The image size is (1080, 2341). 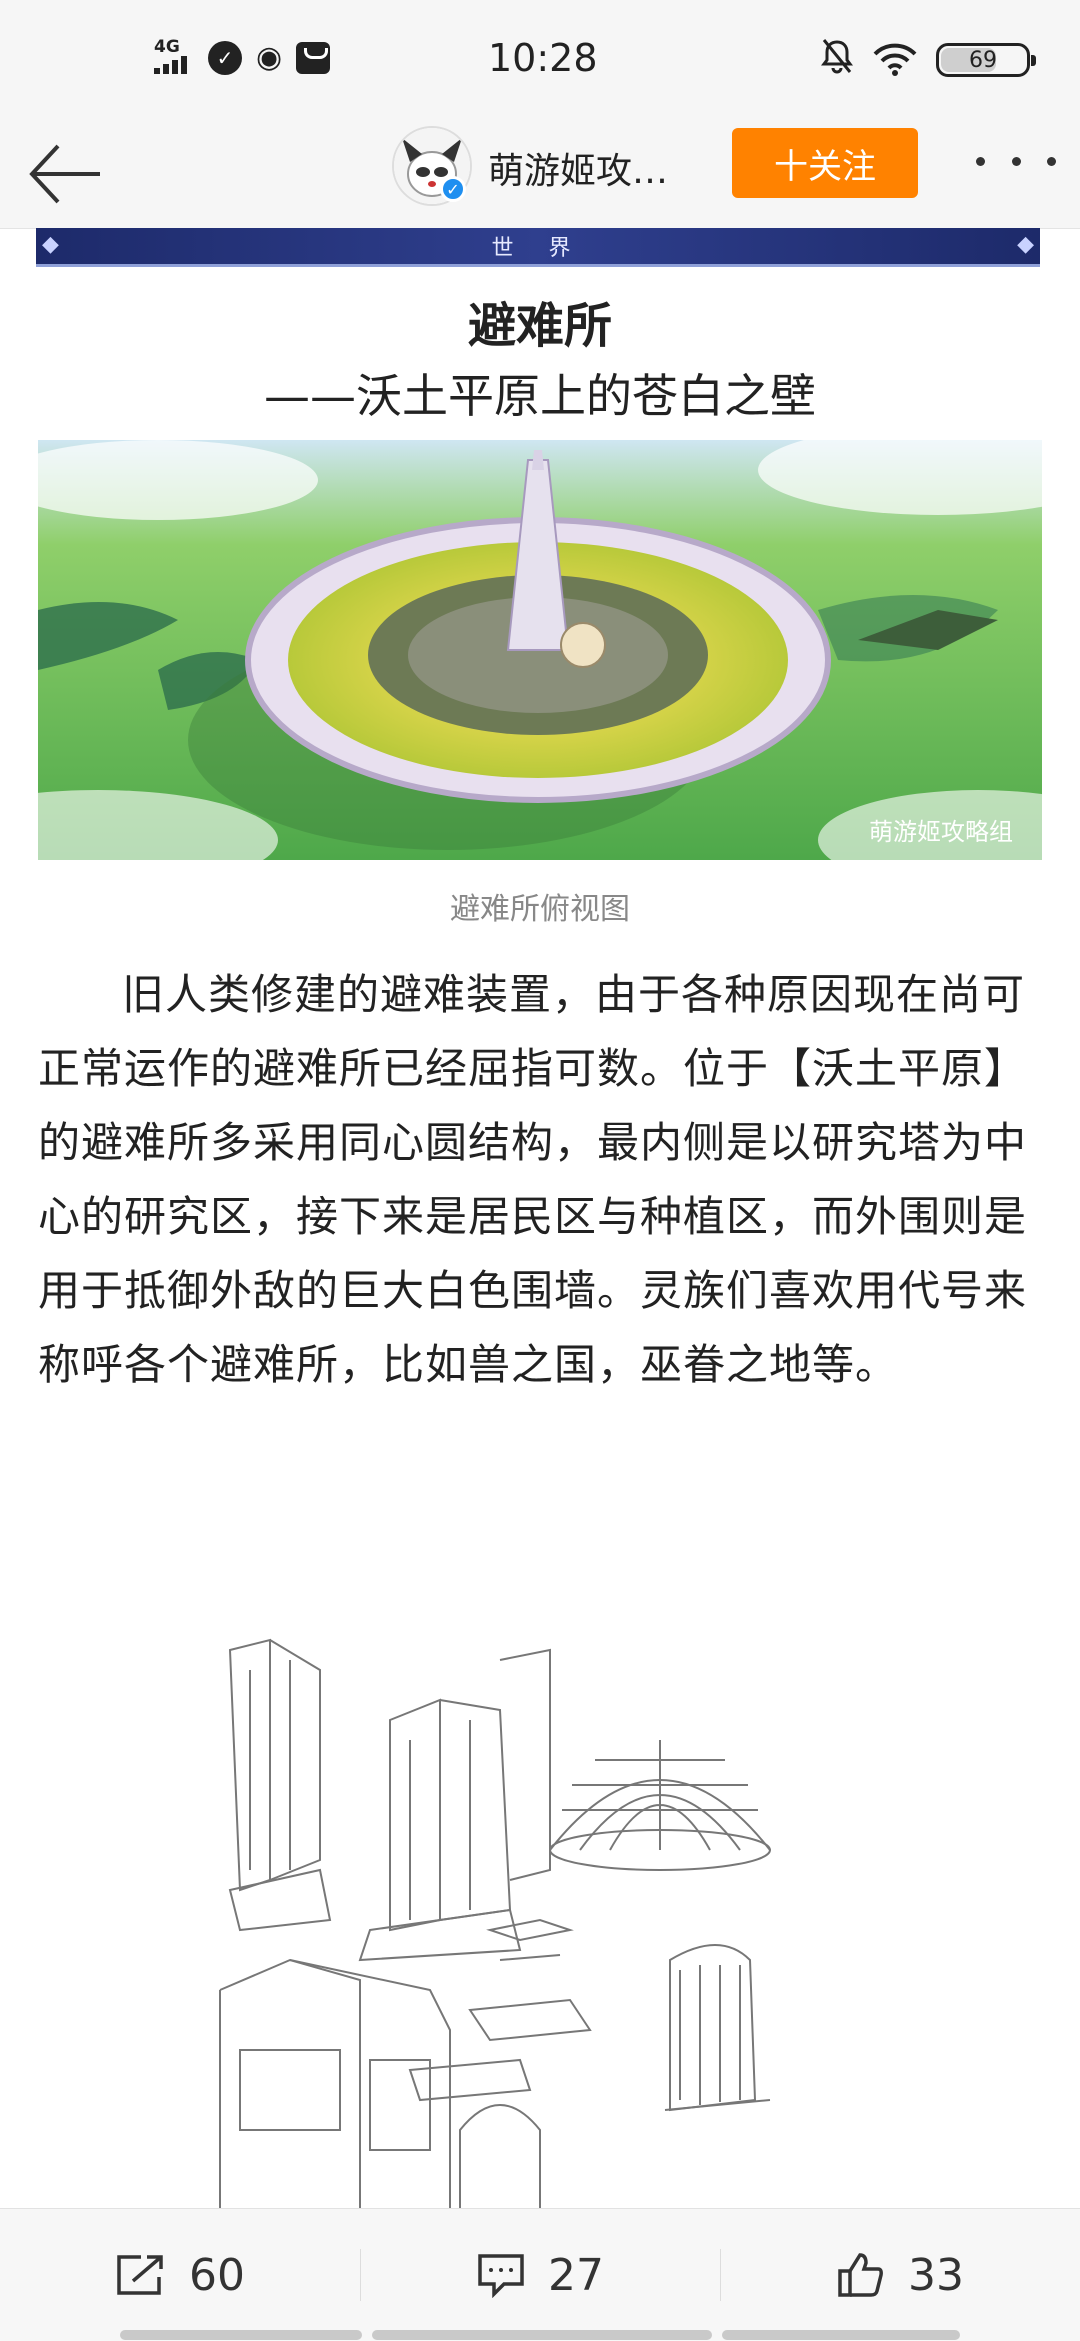 I want to click on network-type: 4G, so click(x=167, y=47).